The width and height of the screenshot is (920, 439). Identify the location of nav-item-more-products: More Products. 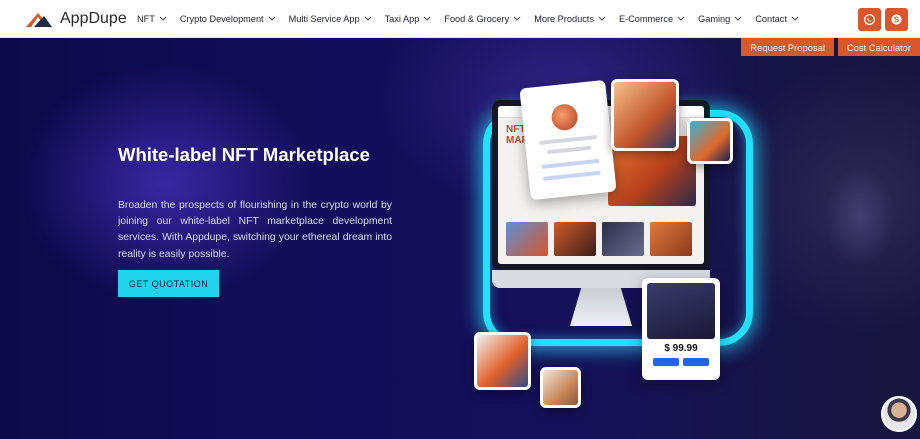
(570, 19).